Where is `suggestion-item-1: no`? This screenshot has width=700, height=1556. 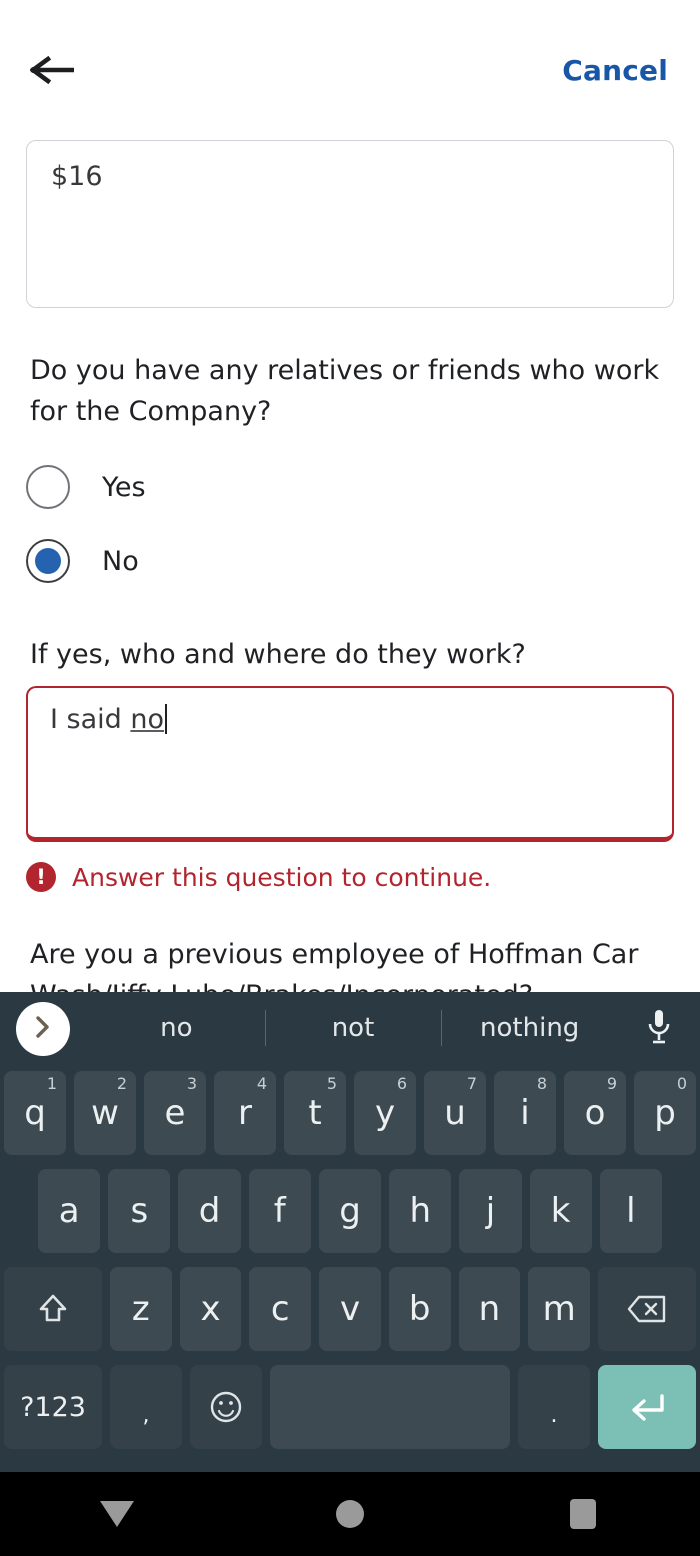
suggestion-item-1: no is located at coordinates (176, 1028).